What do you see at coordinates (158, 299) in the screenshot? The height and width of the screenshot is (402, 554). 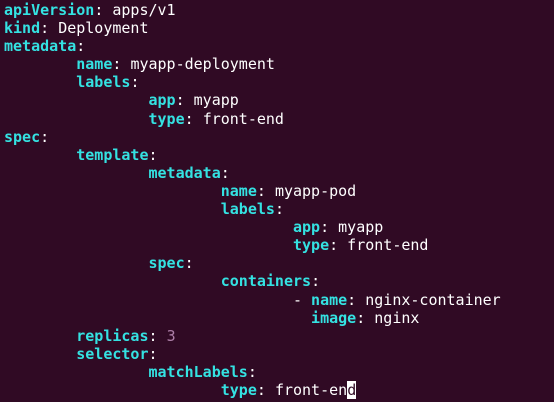 I see `line-indent: -` at bounding box center [158, 299].